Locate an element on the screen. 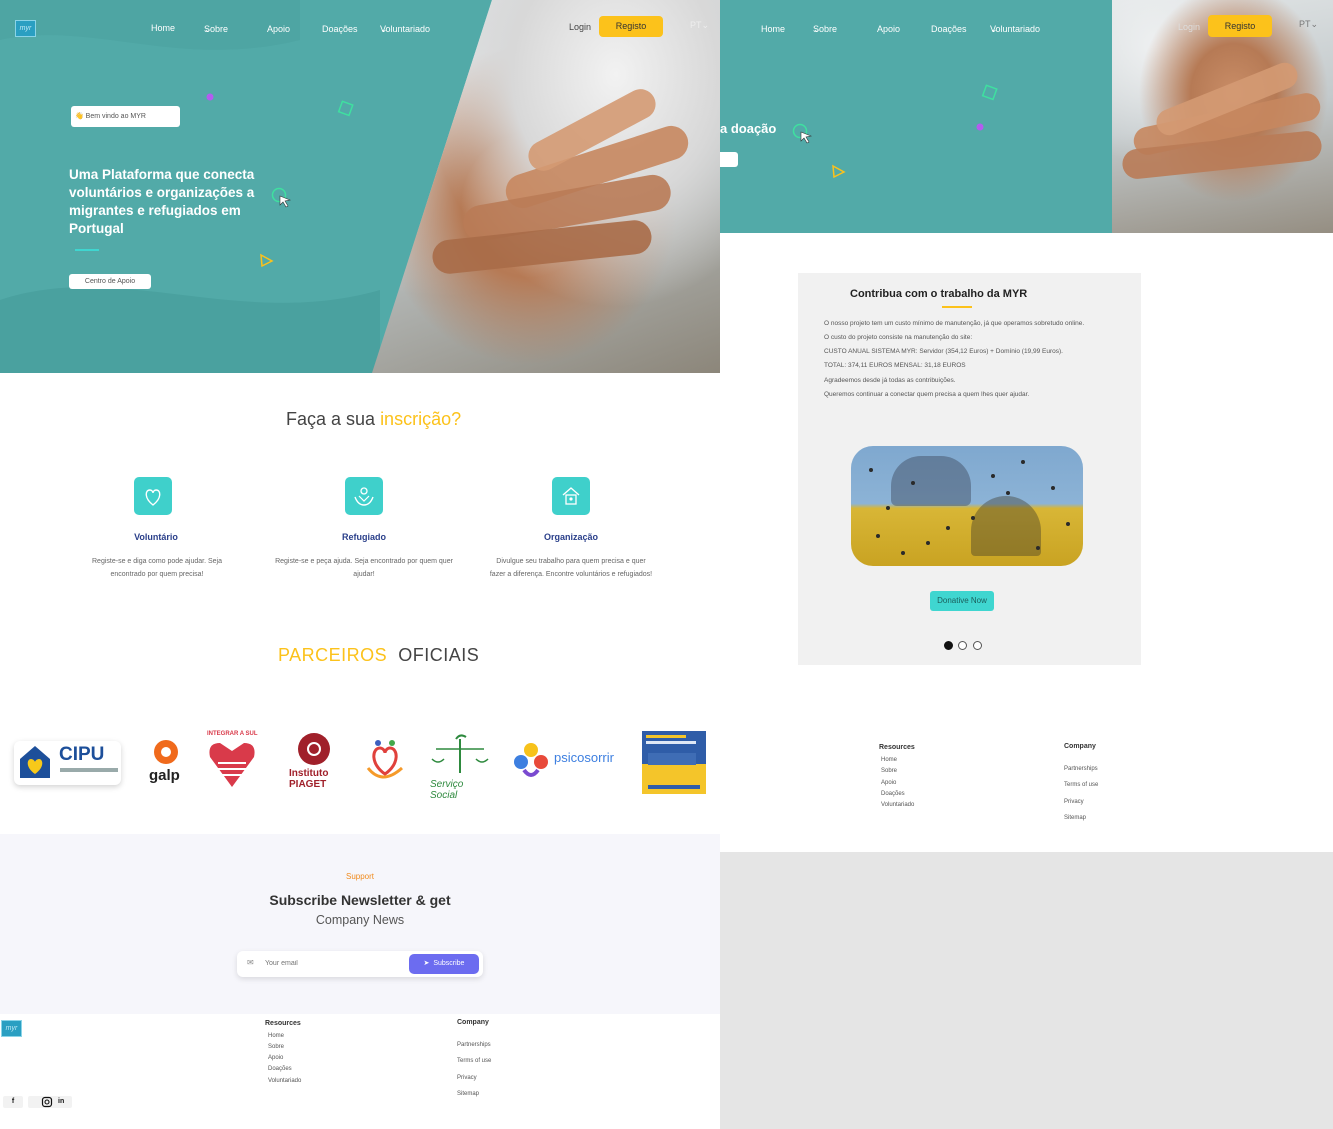 This screenshot has width=1333, height=1129. send-icon: ➤ is located at coordinates (426, 963).